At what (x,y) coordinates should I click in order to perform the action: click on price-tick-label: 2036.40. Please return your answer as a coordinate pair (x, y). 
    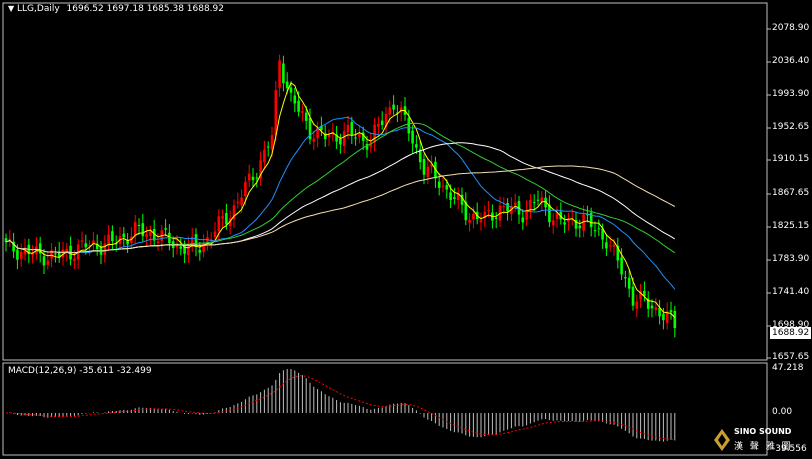
    Looking at the image, I should click on (791, 61).